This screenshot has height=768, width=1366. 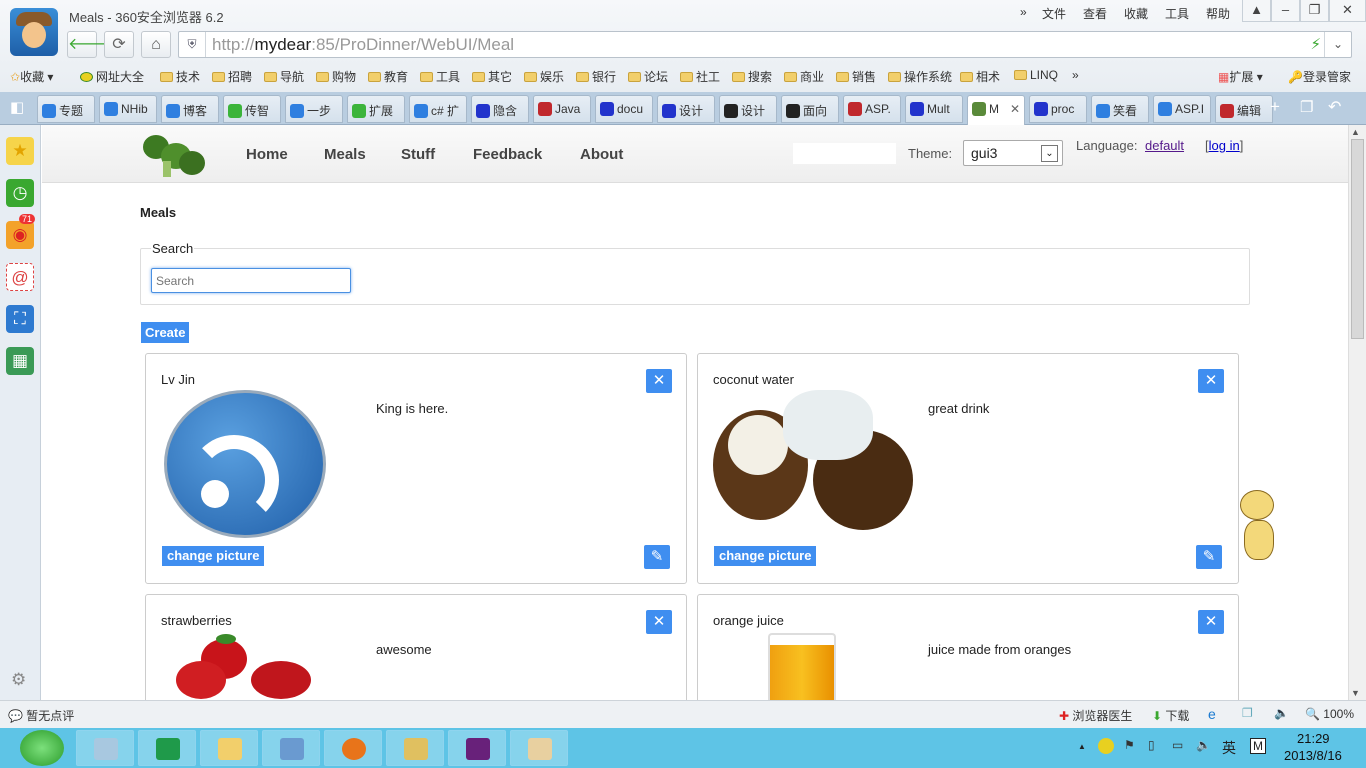 I want to click on bookmark-item: 论坛, so click(x=648, y=76).